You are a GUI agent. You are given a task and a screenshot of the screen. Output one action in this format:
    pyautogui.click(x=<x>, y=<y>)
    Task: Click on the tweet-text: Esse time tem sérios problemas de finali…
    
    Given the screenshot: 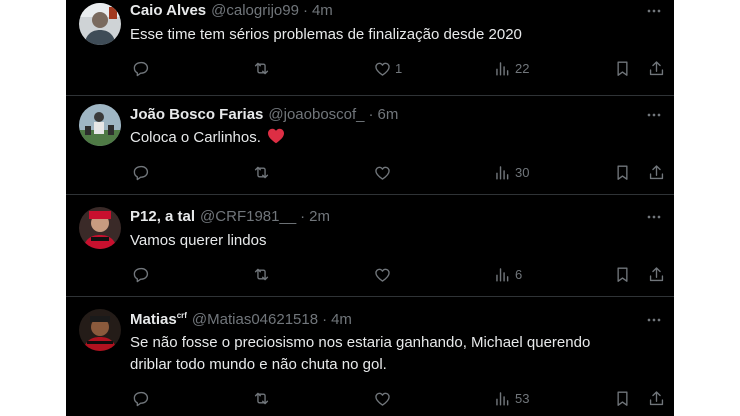 What is the action you would take?
    pyautogui.click(x=326, y=34)
    